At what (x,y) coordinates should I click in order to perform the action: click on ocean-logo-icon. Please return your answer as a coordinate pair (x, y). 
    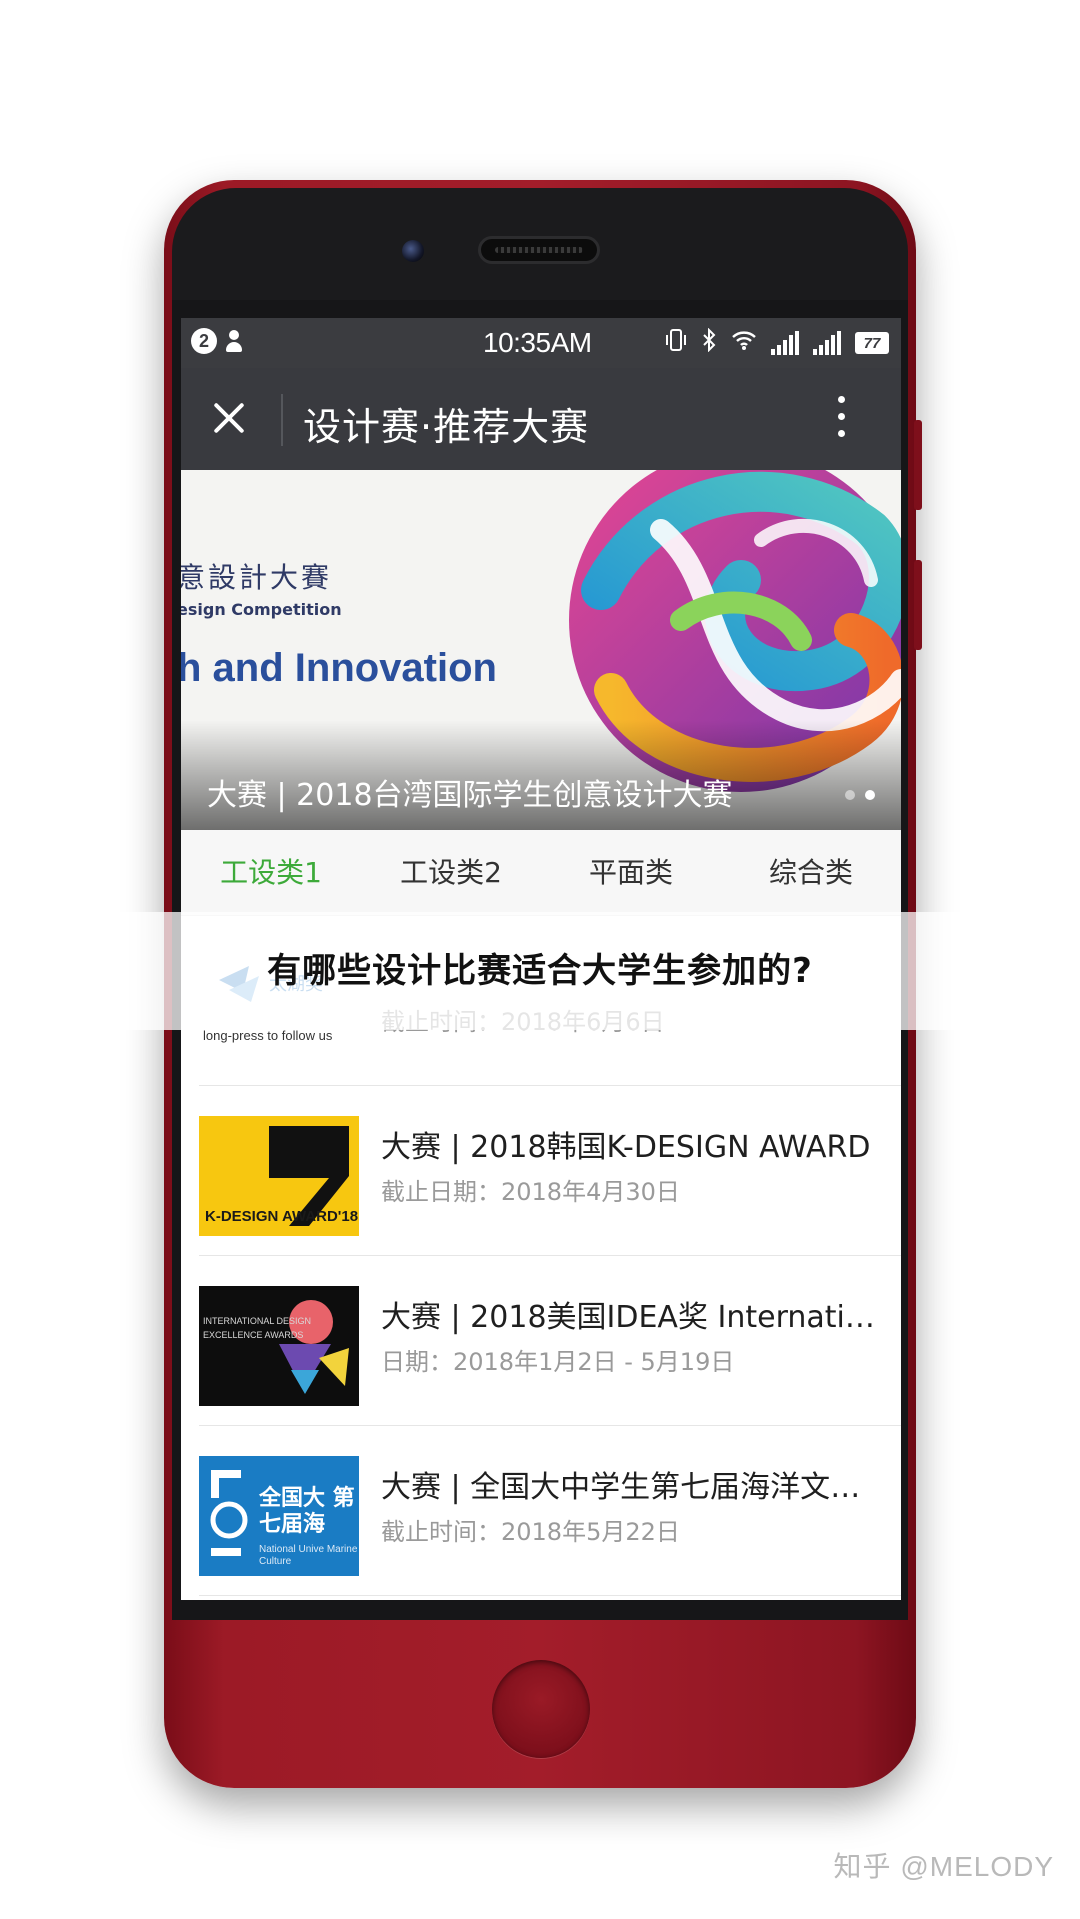
    Looking at the image, I should click on (229, 1513).